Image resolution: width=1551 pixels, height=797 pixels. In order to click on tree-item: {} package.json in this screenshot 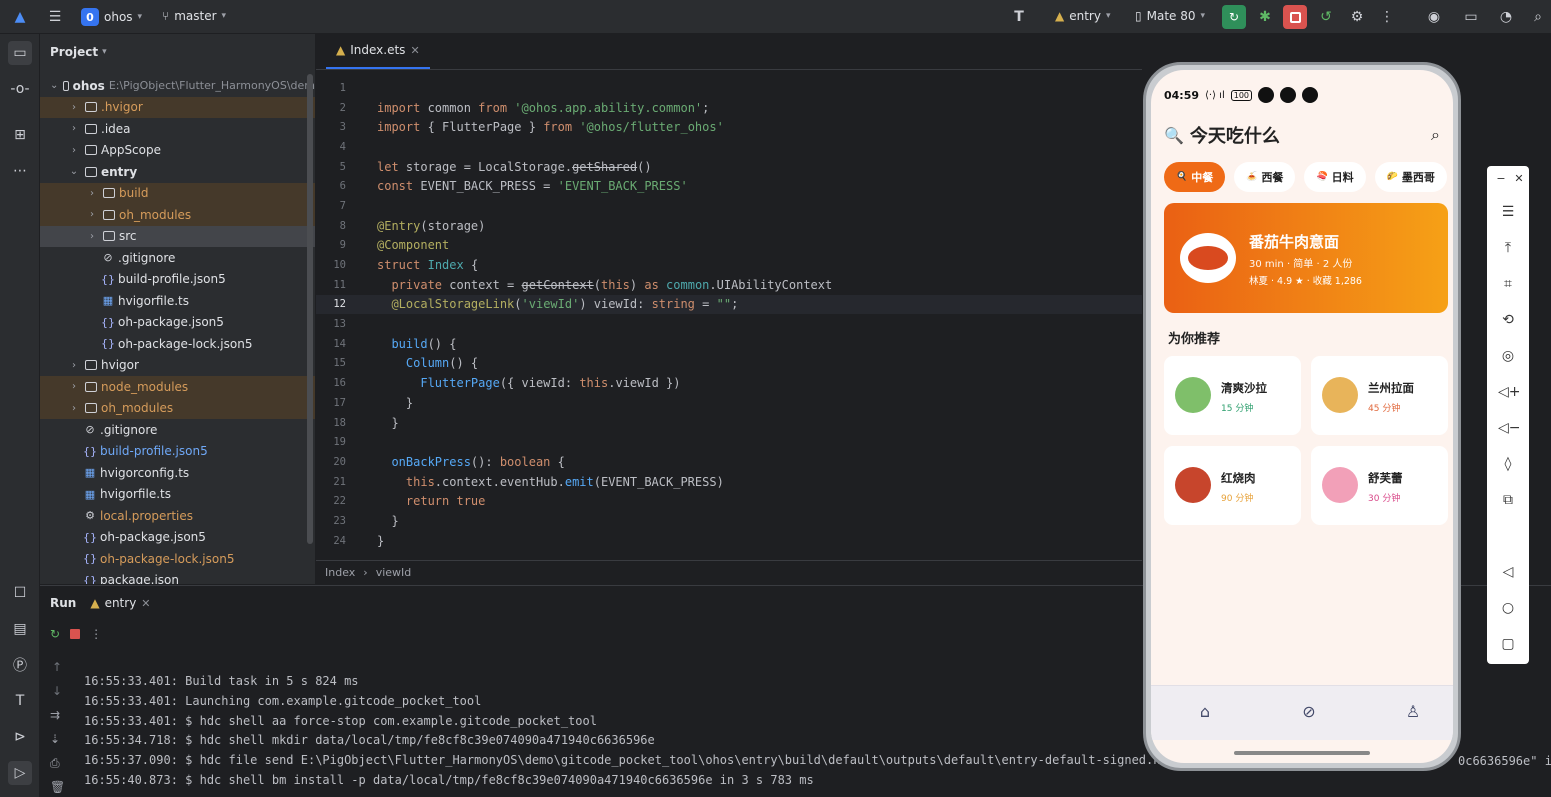, I will do `click(177, 577)`.